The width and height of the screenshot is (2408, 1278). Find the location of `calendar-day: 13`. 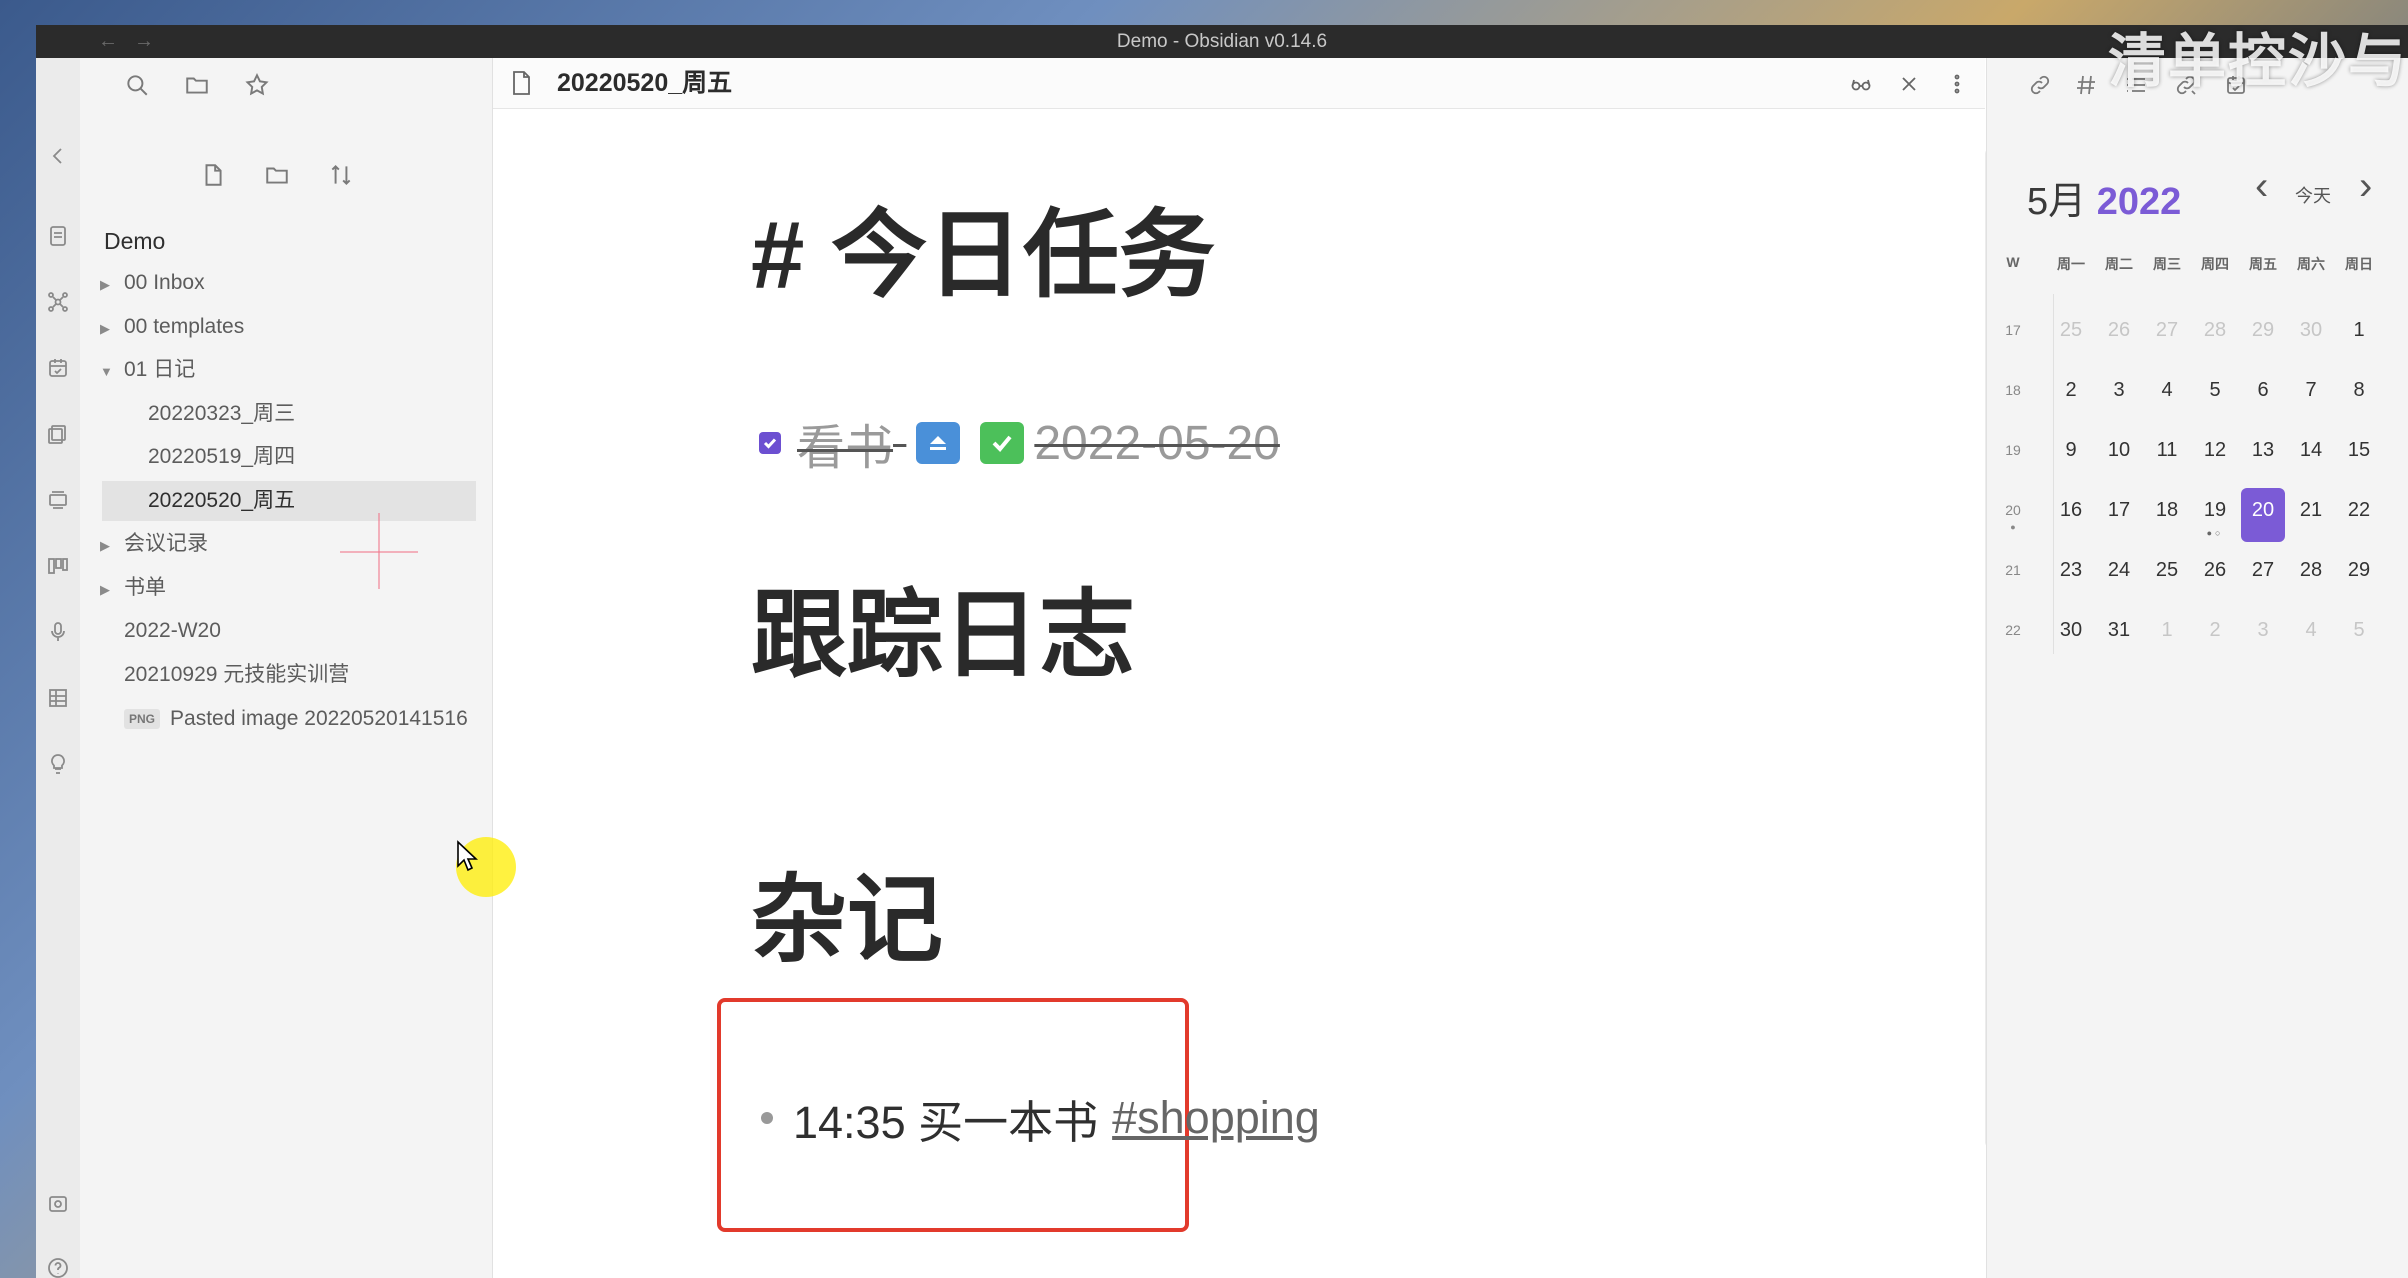

calendar-day: 13 is located at coordinates (2263, 455).